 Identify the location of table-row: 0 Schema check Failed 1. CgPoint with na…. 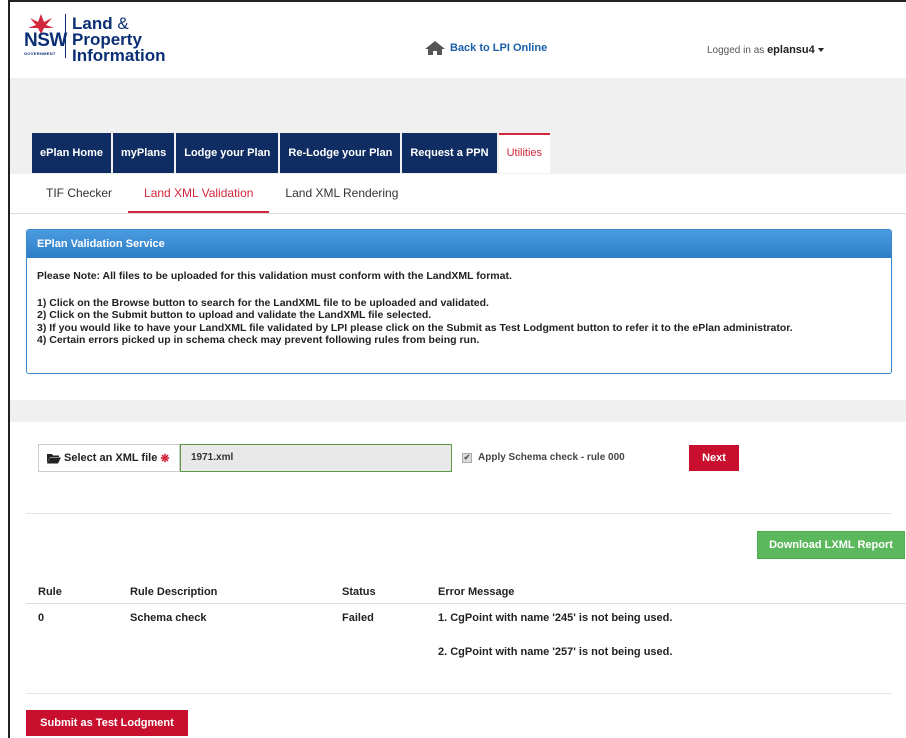
(466, 642).